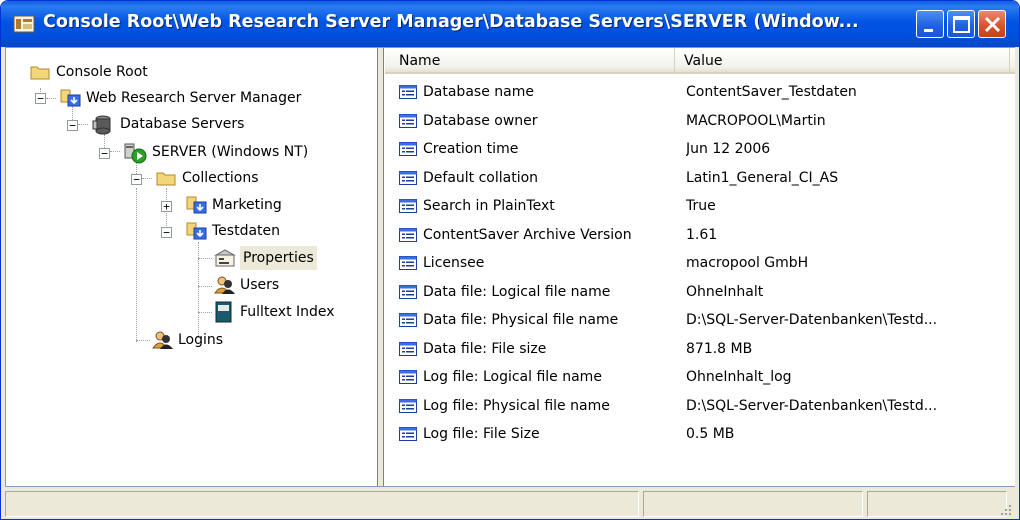  I want to click on close-button, so click(992, 24).